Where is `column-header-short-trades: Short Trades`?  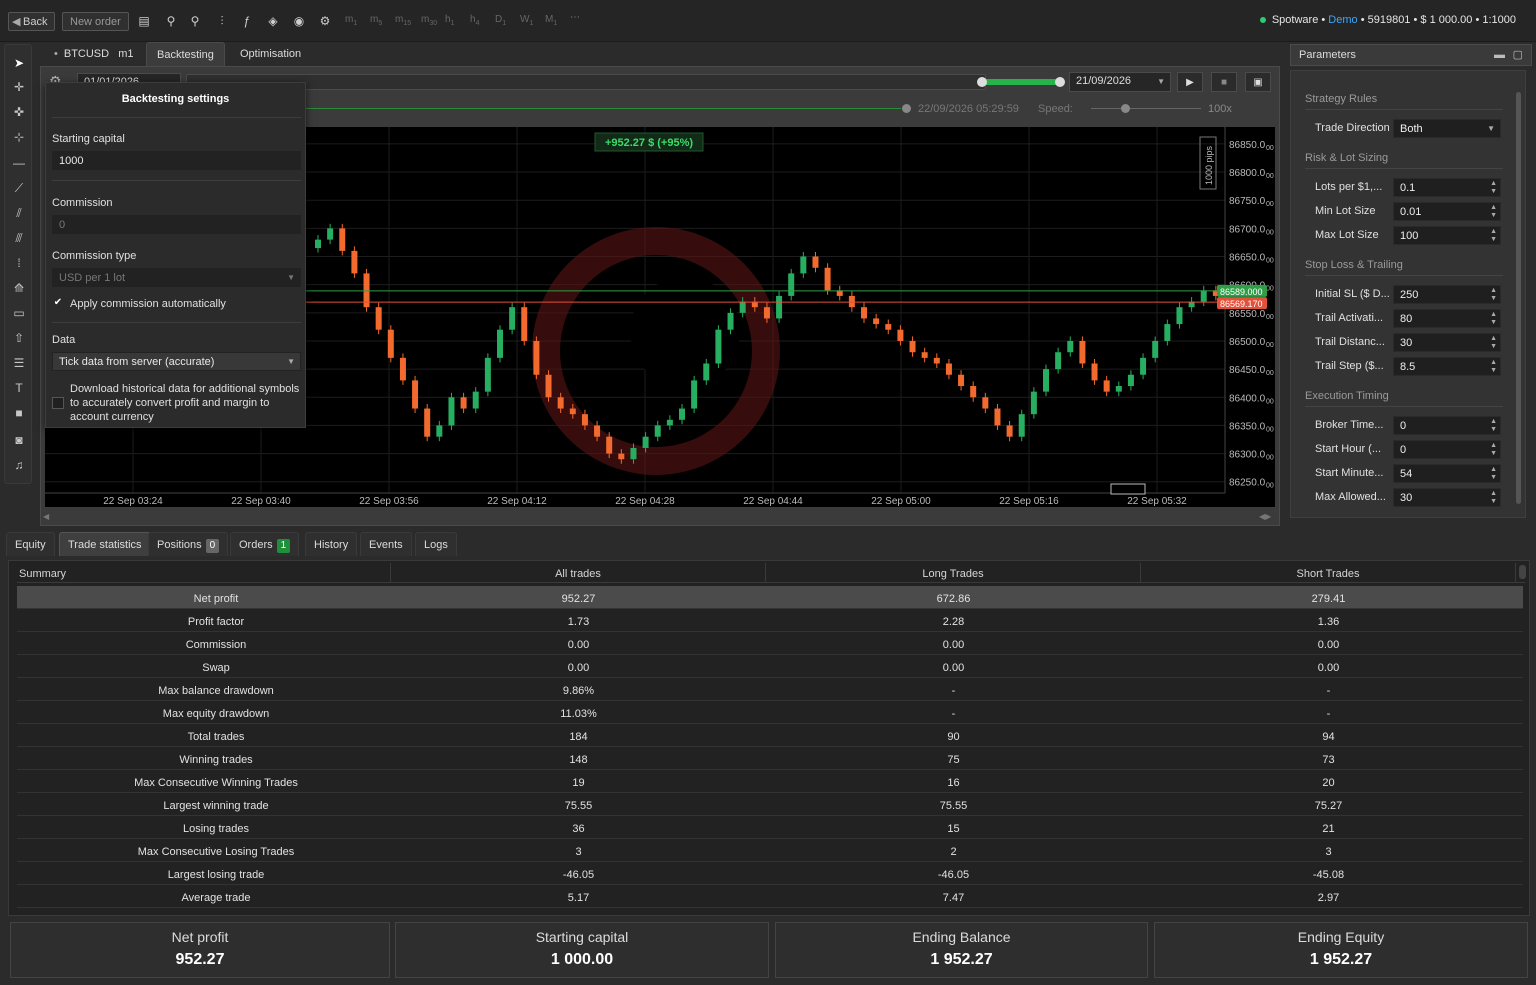 column-header-short-trades: Short Trades is located at coordinates (1328, 573).